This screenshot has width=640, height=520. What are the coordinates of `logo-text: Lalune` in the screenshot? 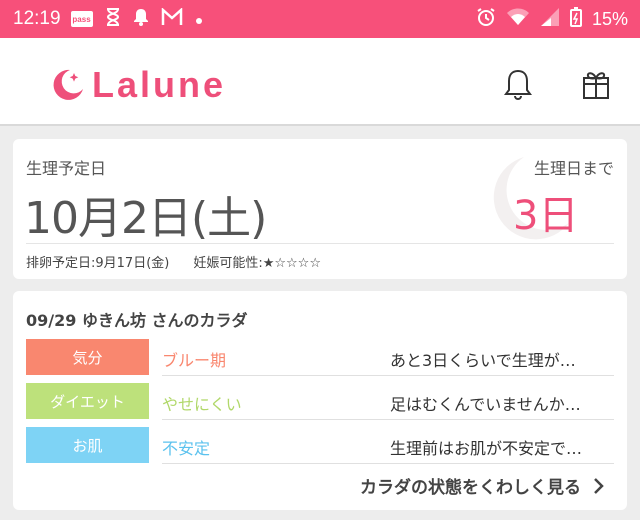 It's located at (159, 84).